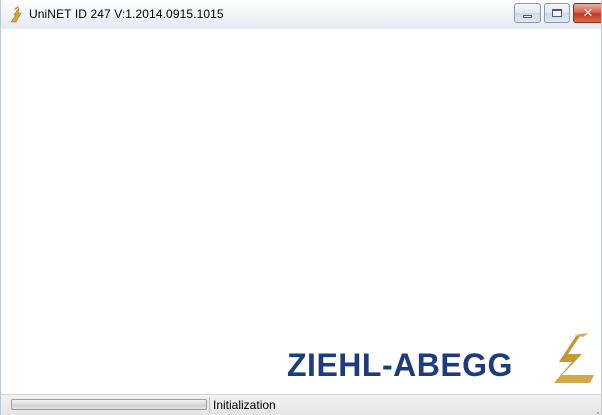 This screenshot has height=415, width=602. I want to click on status-text: Initialization, so click(244, 405).